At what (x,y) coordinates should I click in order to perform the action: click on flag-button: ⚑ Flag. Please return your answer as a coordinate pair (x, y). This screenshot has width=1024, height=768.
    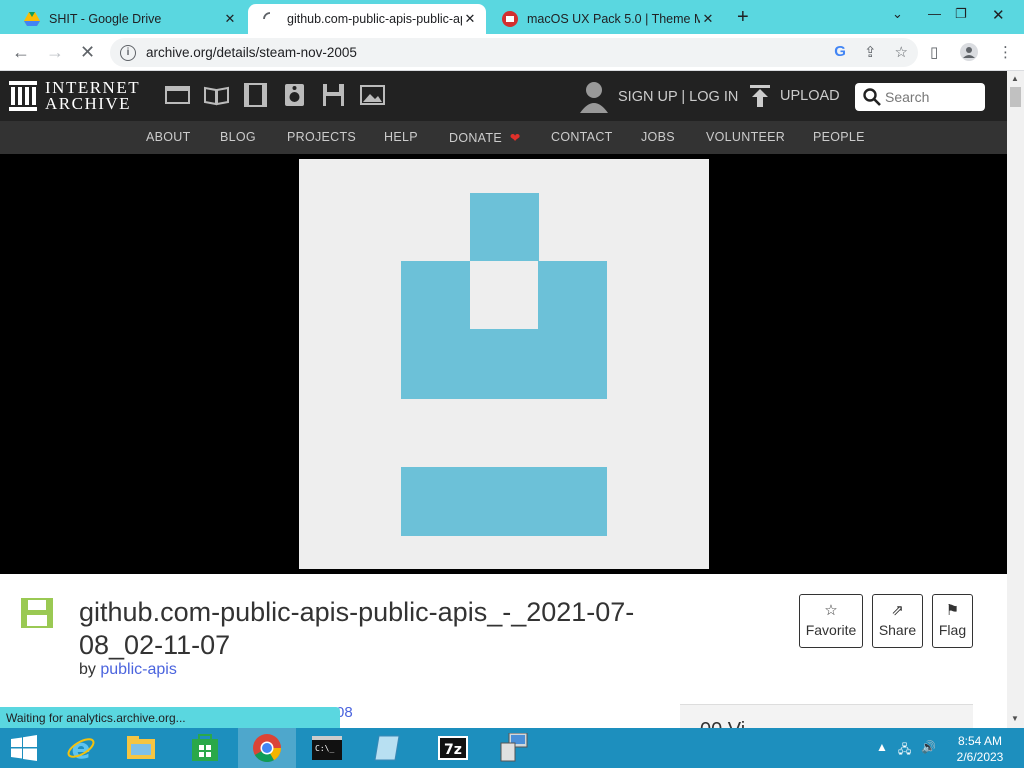
    Looking at the image, I should click on (952, 621).